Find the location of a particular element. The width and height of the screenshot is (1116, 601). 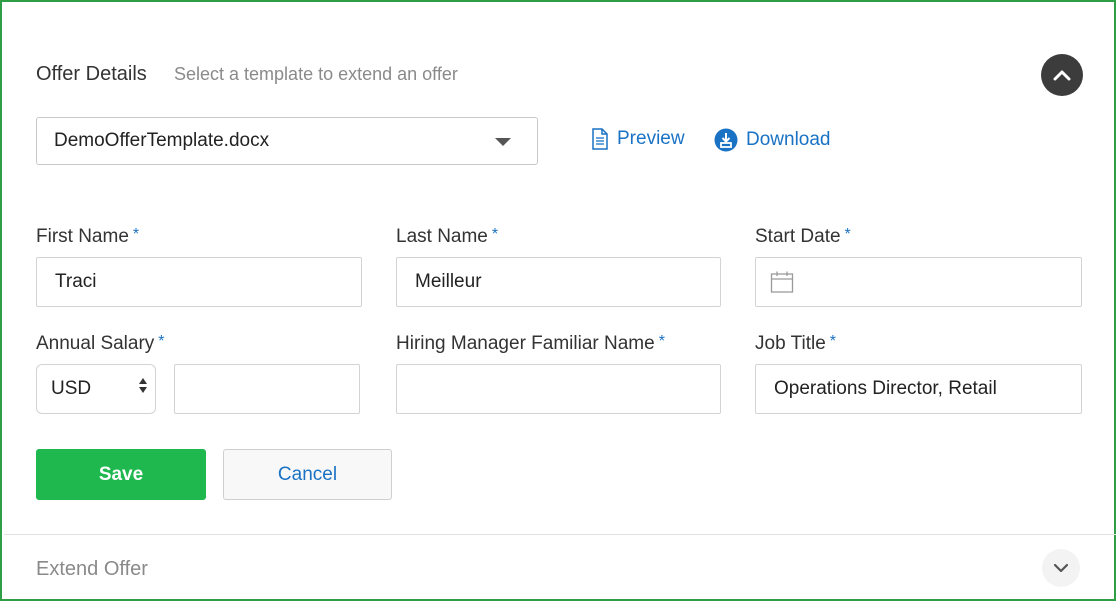

first-name-label-text: First Name is located at coordinates (82, 236).